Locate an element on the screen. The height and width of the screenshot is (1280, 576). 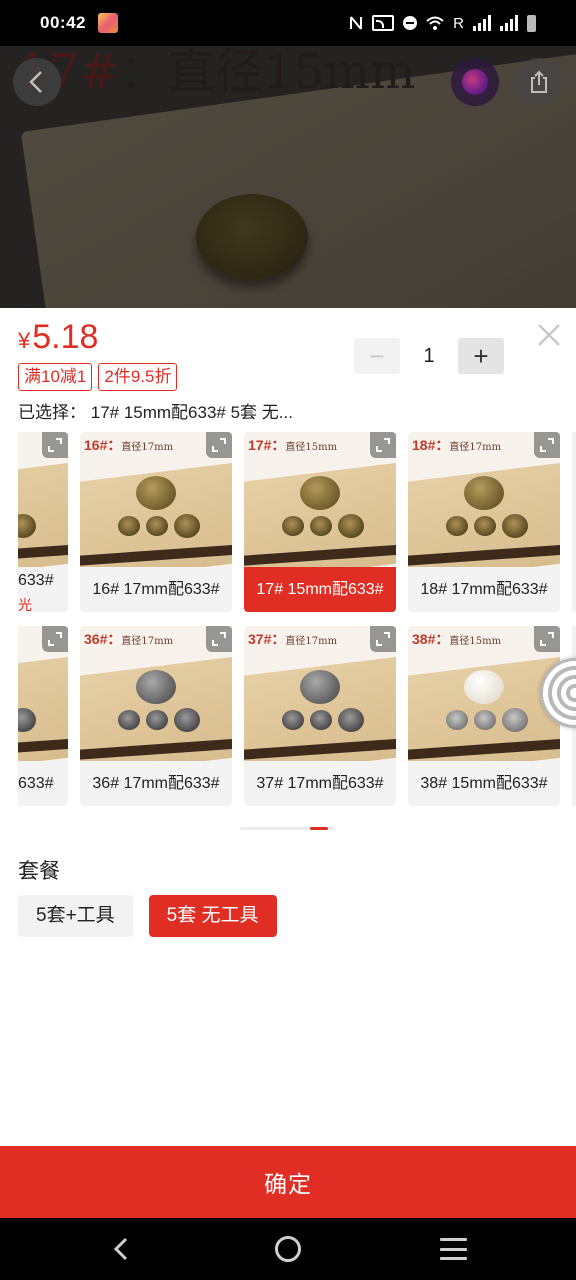
thumbnail-label: 37#：直径17mm is located at coordinates (293, 639).